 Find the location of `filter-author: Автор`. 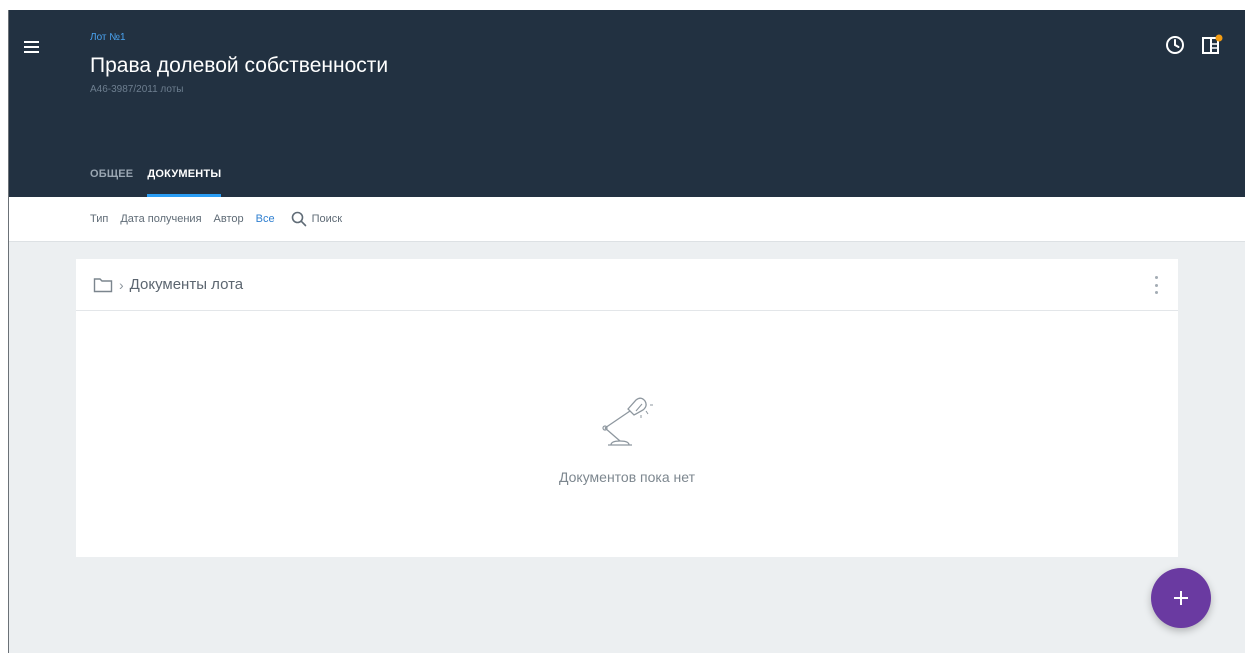

filter-author: Автор is located at coordinates (229, 219).